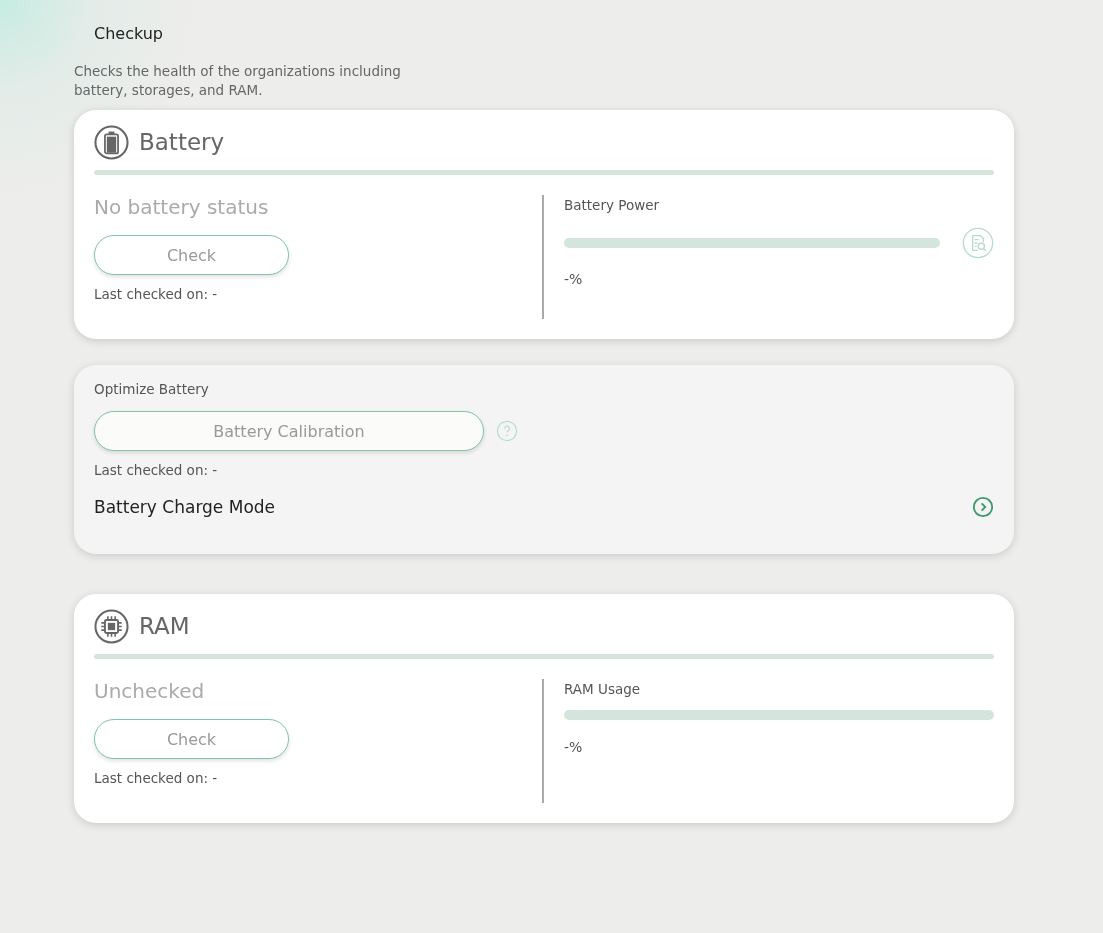 The image size is (1103, 933). Describe the element at coordinates (983, 507) in the screenshot. I see `chevron-right-icon` at that location.